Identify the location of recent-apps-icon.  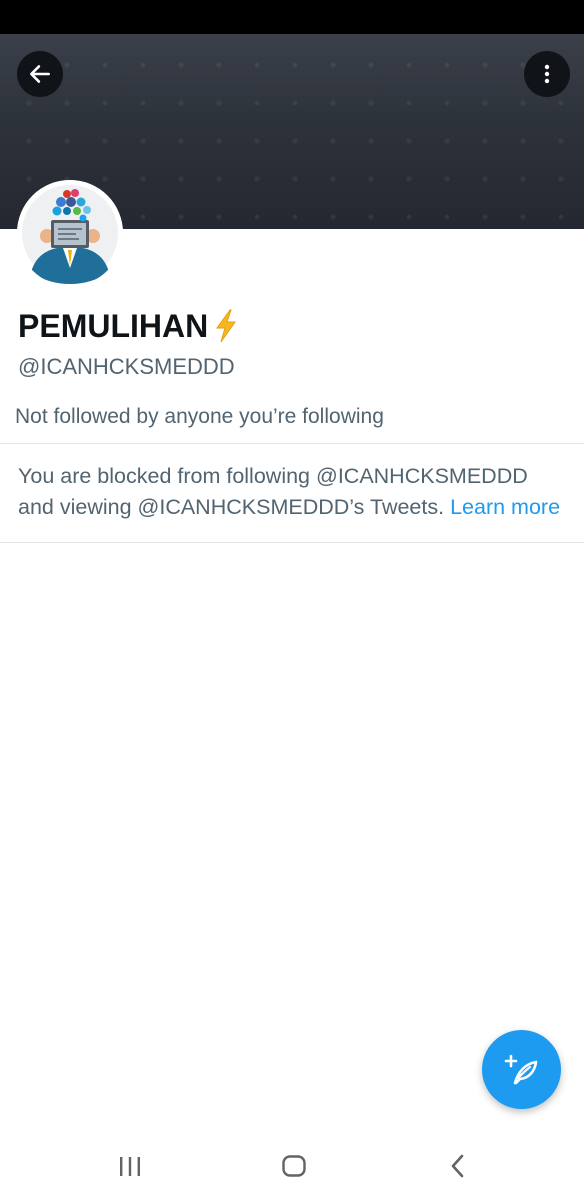
(130, 1166).